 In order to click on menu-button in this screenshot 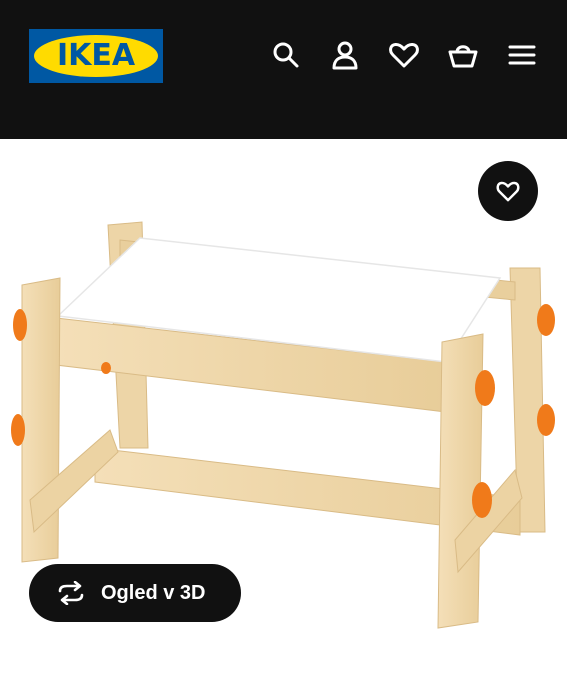, I will do `click(522, 55)`.